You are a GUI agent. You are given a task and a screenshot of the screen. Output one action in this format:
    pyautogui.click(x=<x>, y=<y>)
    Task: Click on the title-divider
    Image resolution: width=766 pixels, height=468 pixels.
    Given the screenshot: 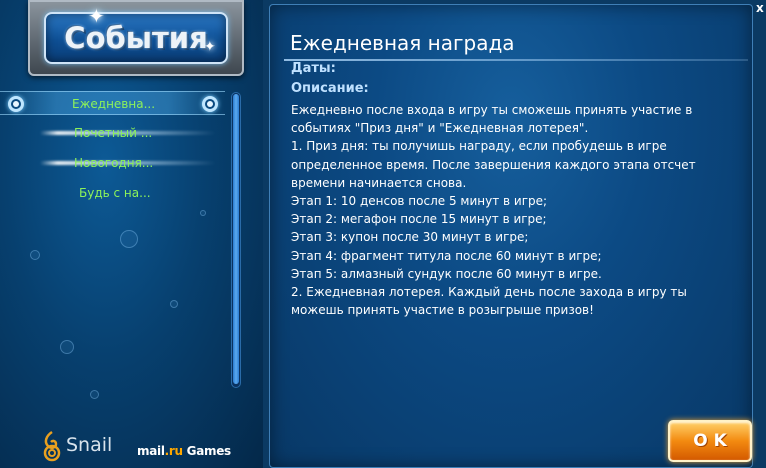 What is the action you would take?
    pyautogui.click(x=516, y=60)
    